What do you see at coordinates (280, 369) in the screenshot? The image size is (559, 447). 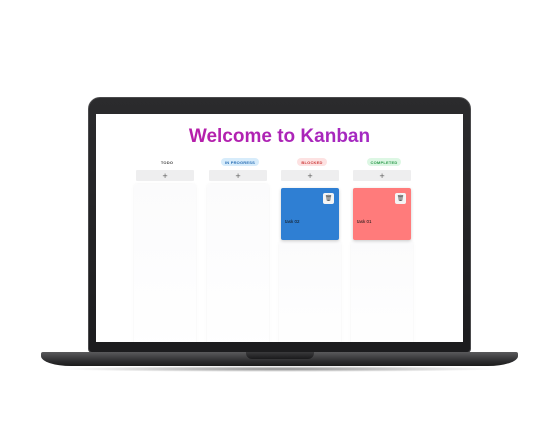 I see `laptop-shadow` at bounding box center [280, 369].